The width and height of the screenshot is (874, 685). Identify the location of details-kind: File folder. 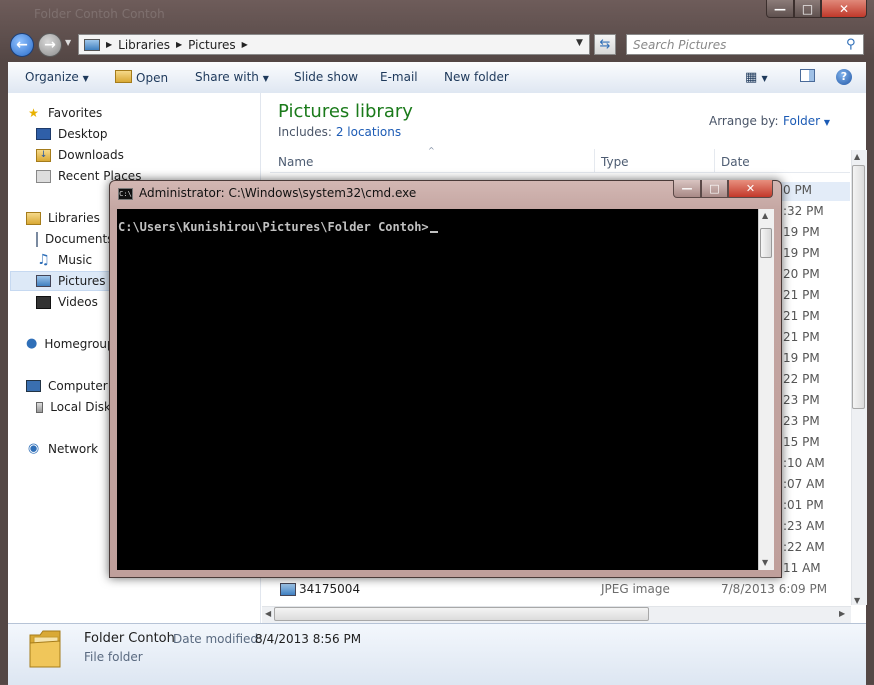
(113, 657).